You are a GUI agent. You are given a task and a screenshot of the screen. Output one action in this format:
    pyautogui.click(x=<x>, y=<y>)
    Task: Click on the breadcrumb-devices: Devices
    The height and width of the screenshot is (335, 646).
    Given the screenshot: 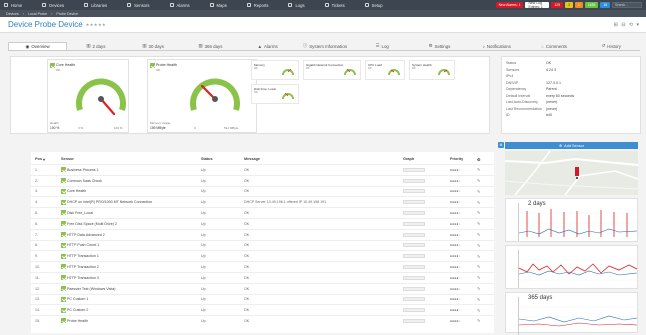 What is the action you would take?
    pyautogui.click(x=12, y=14)
    